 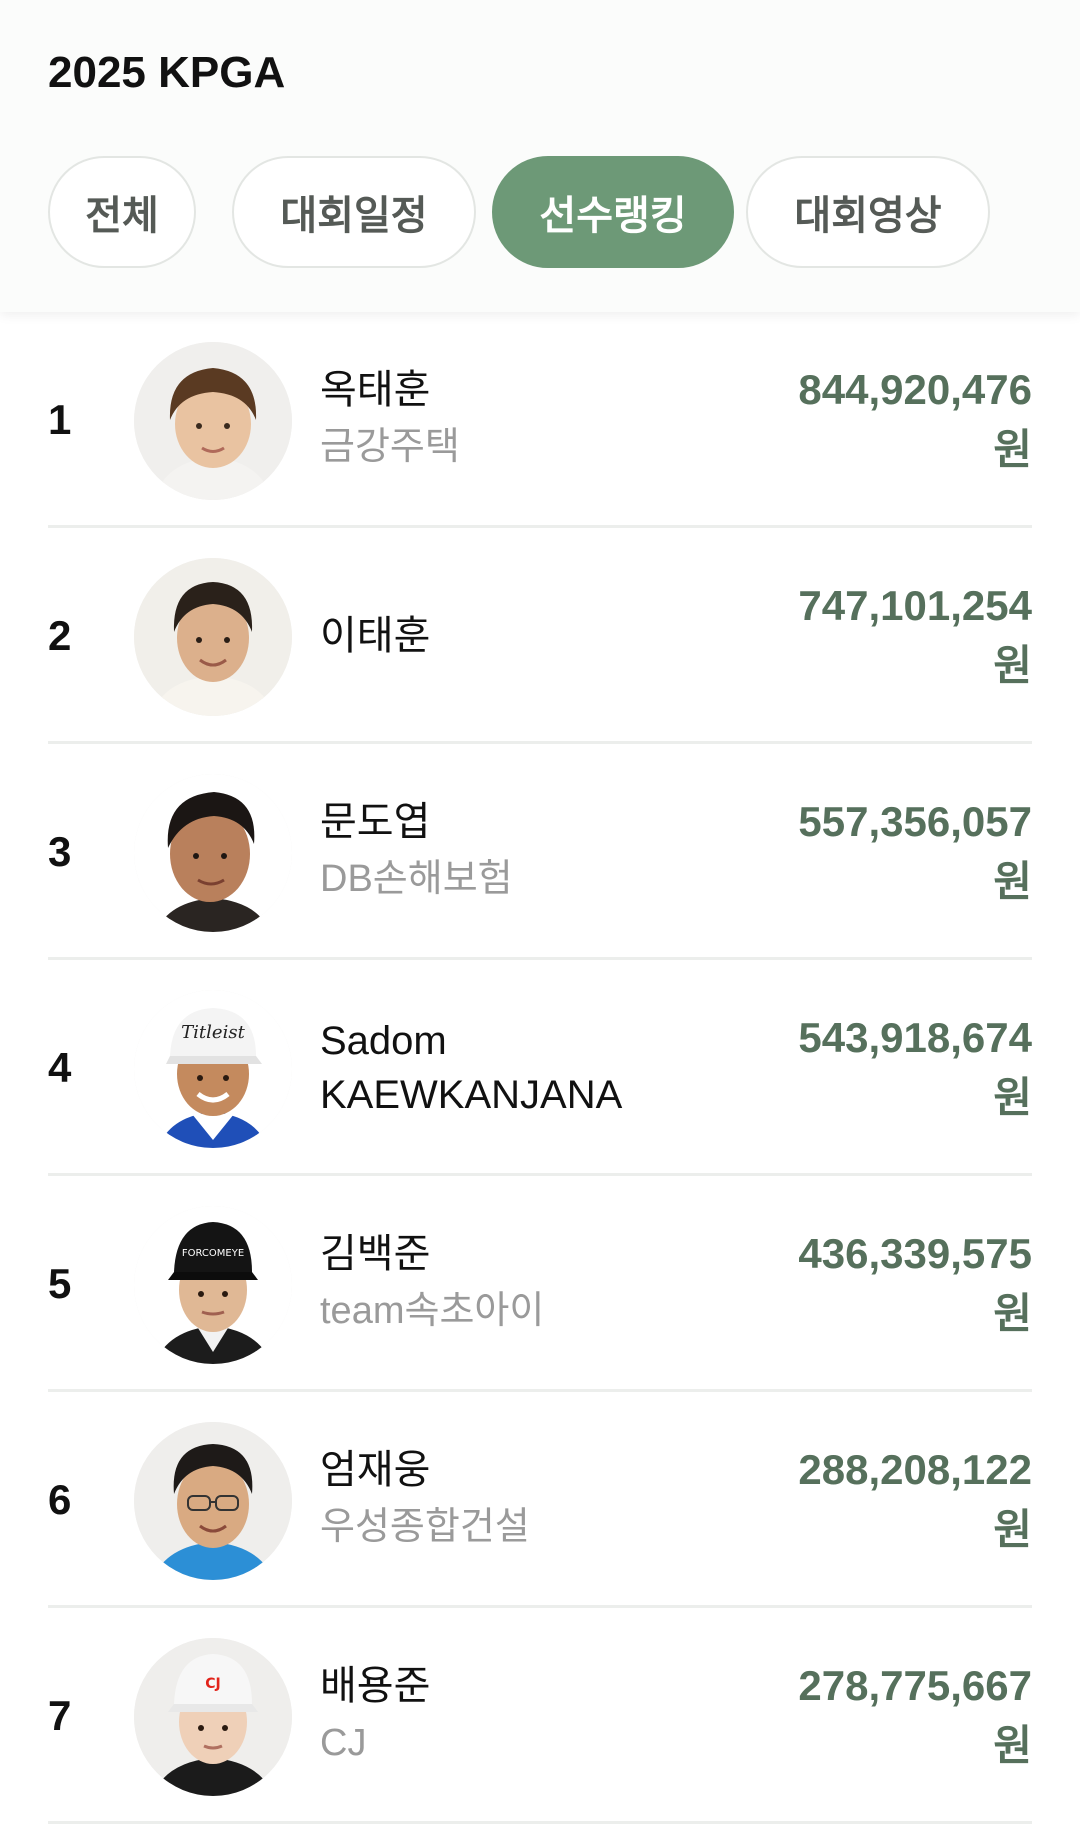 What do you see at coordinates (425, 1527) in the screenshot?
I see `player-team: 우성종합건설` at bounding box center [425, 1527].